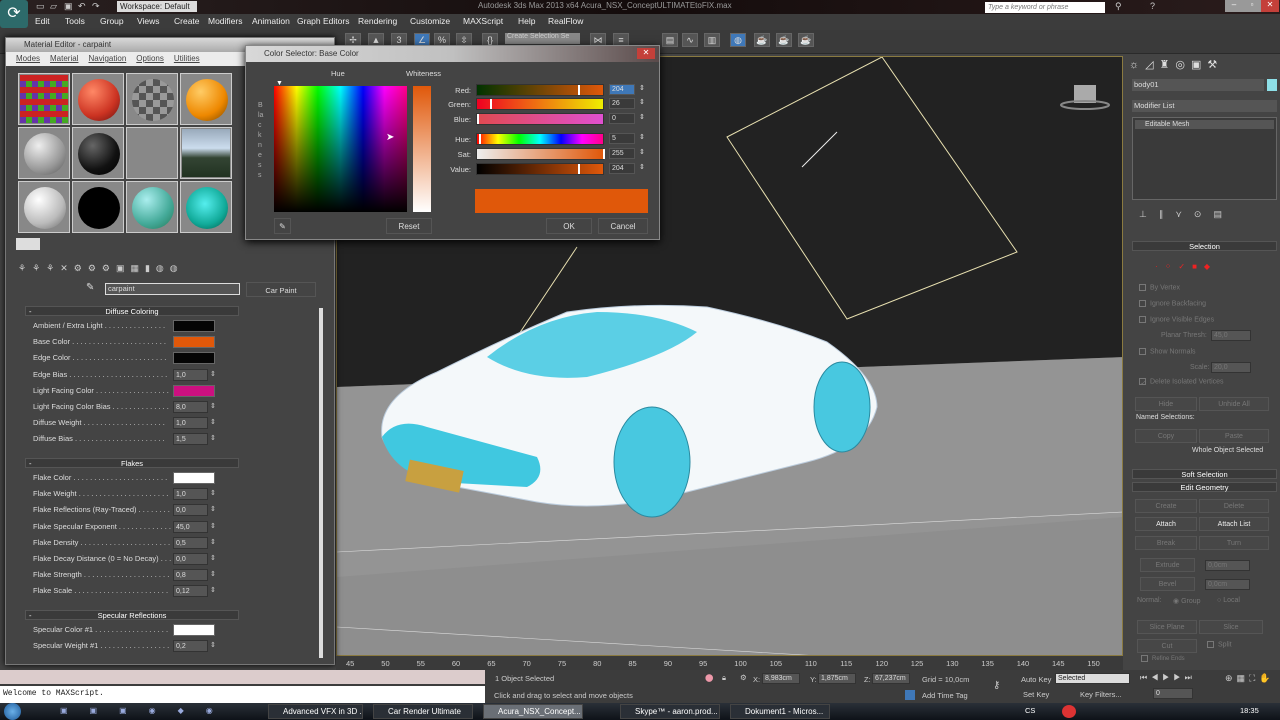 The image size is (1280, 720). Describe the element at coordinates (148, 21) in the screenshot. I see `menu-views: Views` at that location.